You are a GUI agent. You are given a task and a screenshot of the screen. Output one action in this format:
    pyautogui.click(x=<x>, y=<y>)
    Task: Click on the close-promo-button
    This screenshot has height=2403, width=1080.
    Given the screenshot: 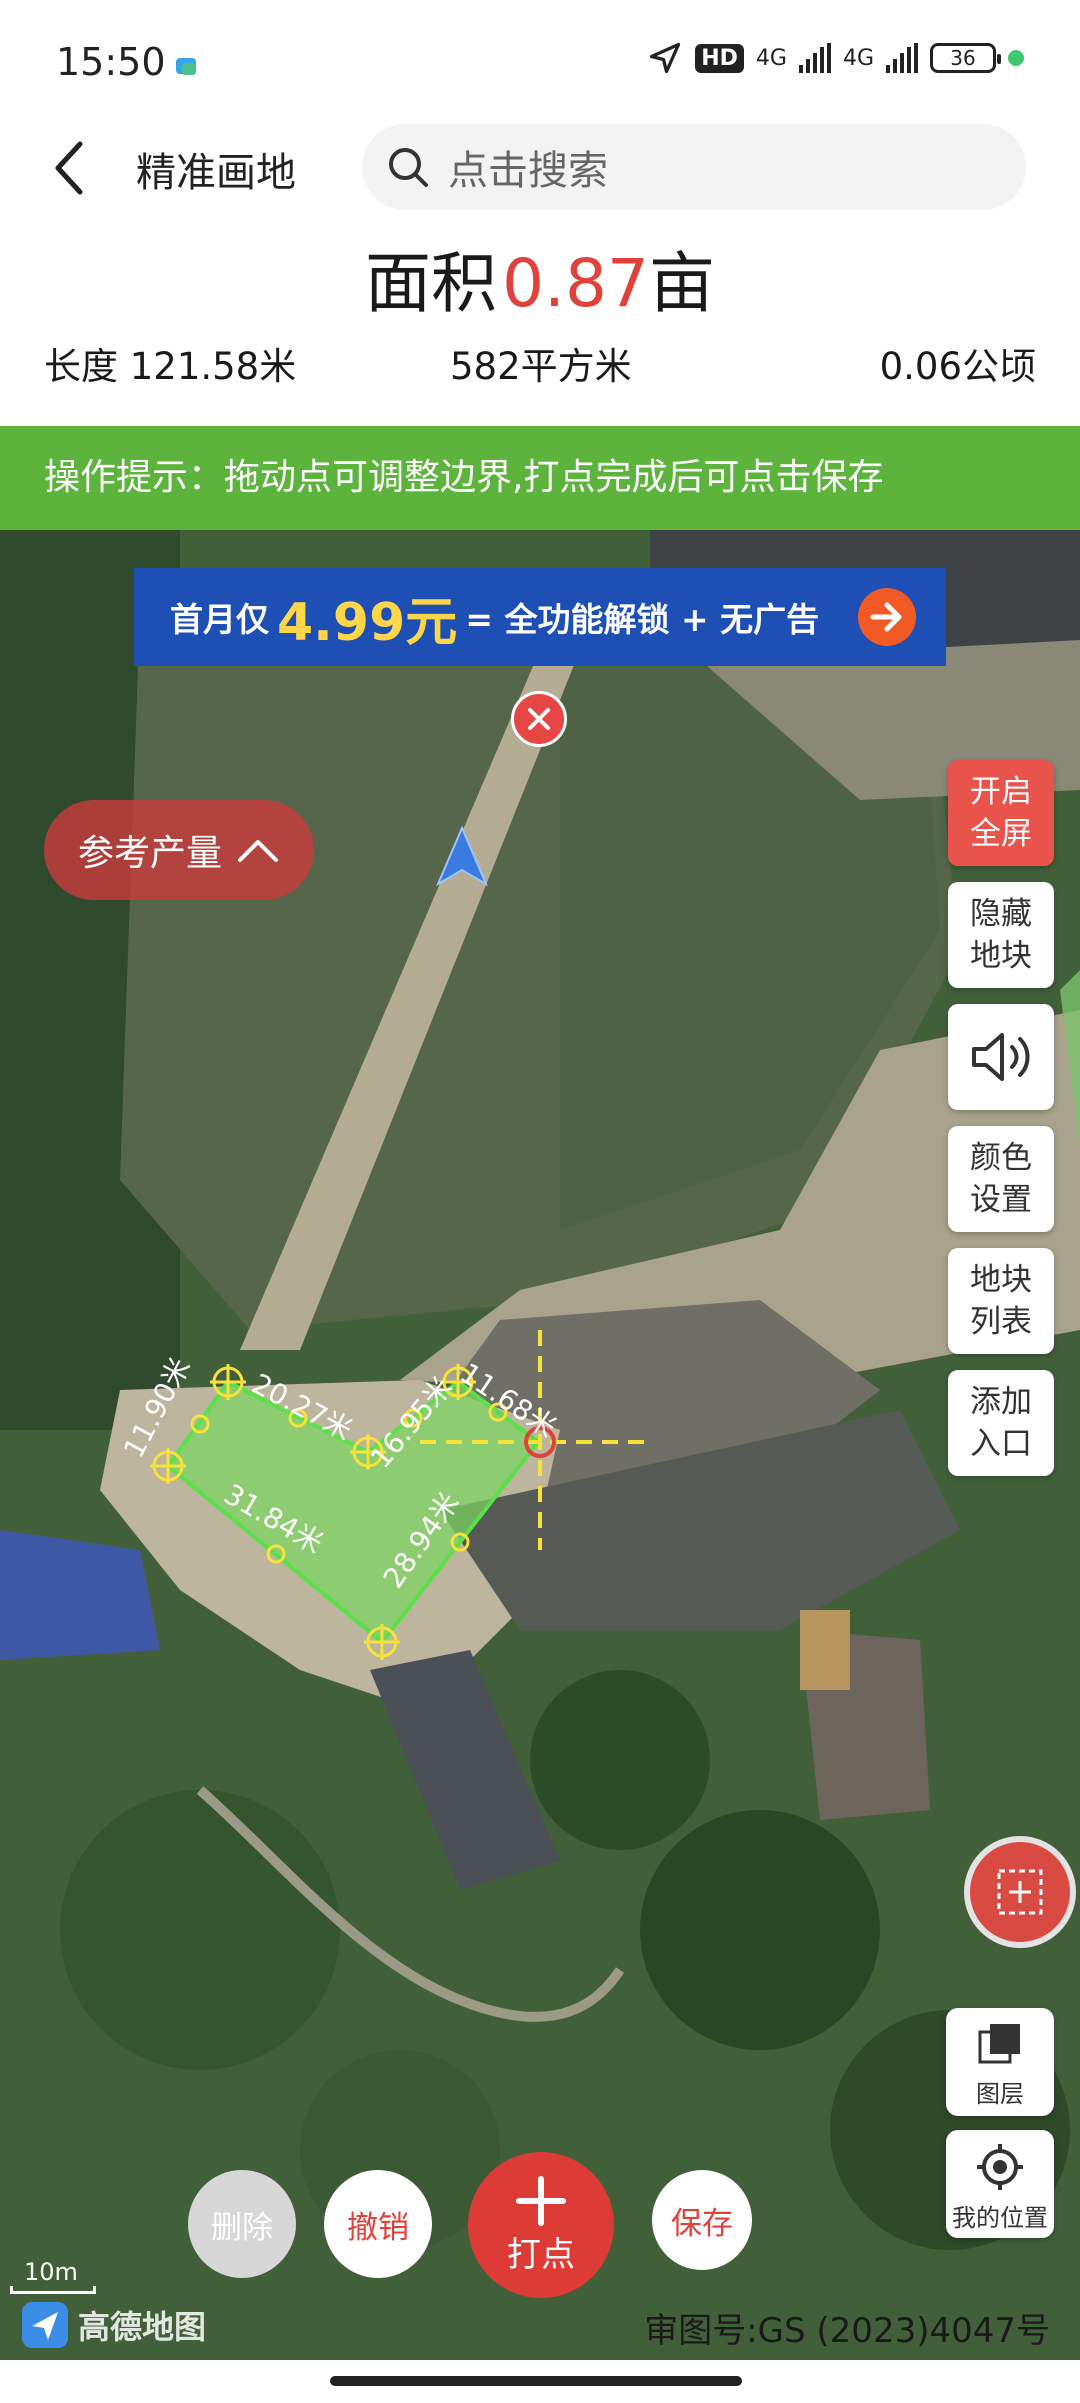 What is the action you would take?
    pyautogui.click(x=539, y=719)
    